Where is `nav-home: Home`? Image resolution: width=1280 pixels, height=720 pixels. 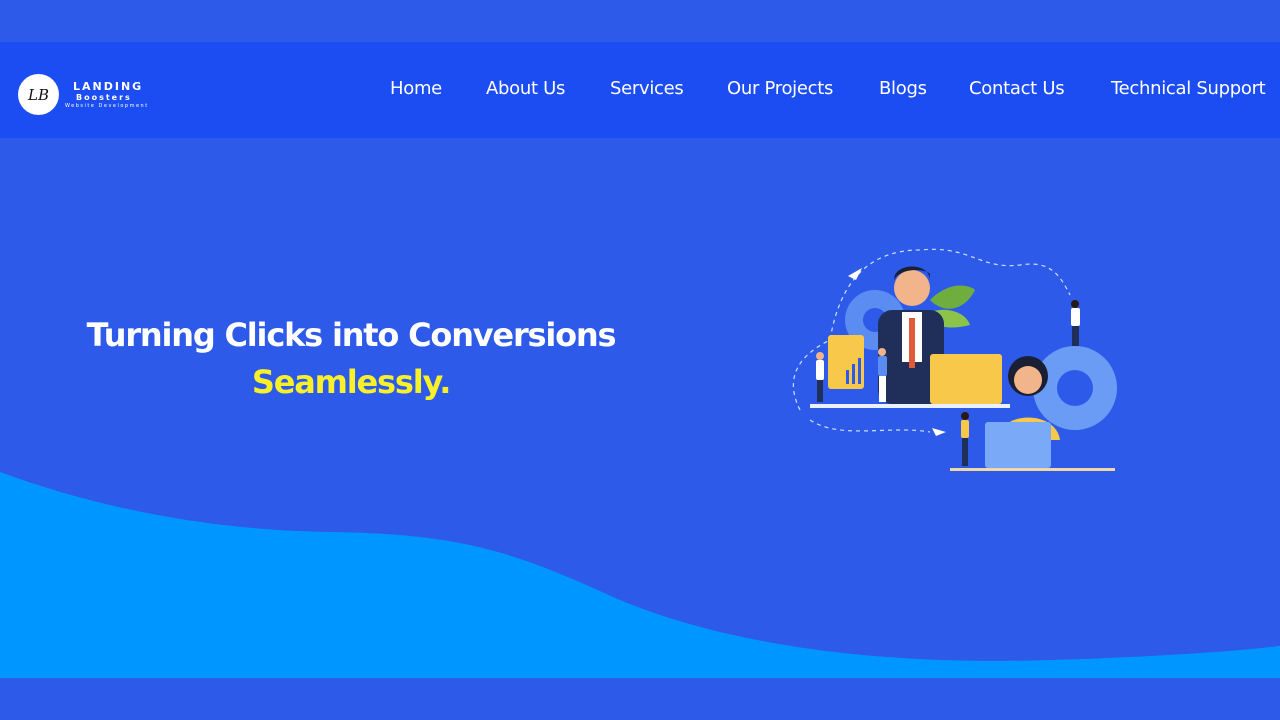 nav-home: Home is located at coordinates (416, 88).